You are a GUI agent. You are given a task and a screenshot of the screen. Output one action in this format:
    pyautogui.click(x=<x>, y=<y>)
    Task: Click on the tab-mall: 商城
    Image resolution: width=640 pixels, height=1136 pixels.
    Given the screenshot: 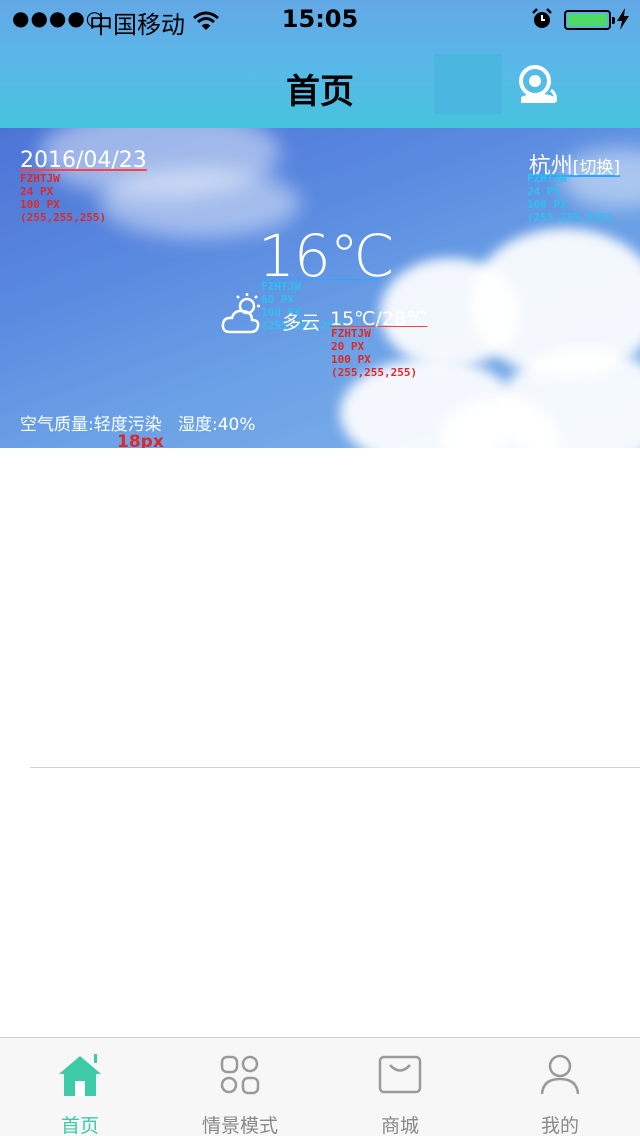 What is the action you would take?
    pyautogui.click(x=400, y=1087)
    